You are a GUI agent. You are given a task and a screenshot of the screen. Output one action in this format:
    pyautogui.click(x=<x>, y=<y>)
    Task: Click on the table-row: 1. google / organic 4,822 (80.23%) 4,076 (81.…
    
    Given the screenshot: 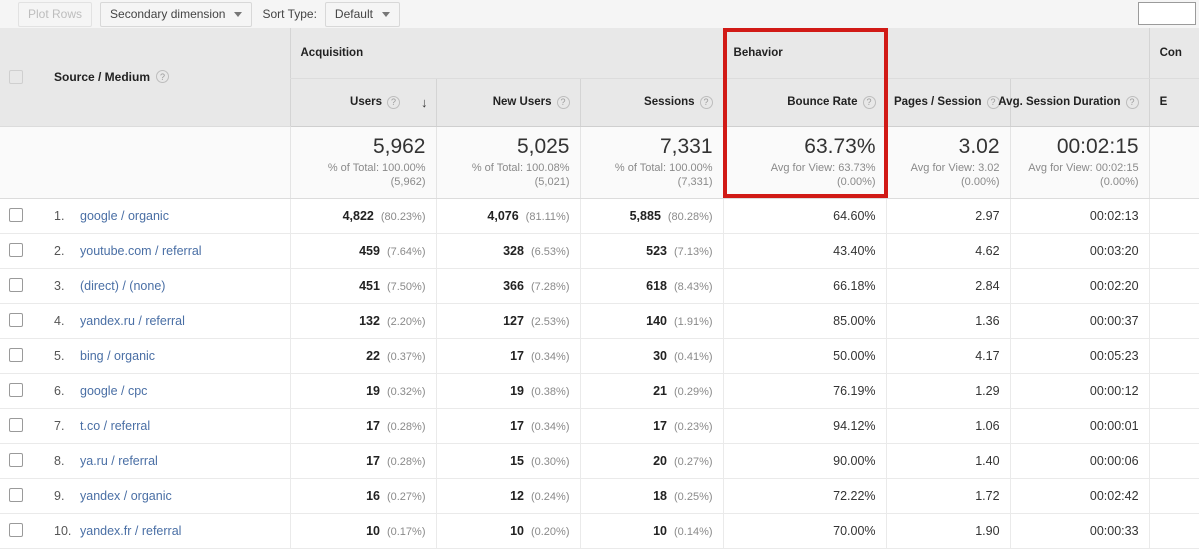 What is the action you would take?
    pyautogui.click(x=599, y=216)
    